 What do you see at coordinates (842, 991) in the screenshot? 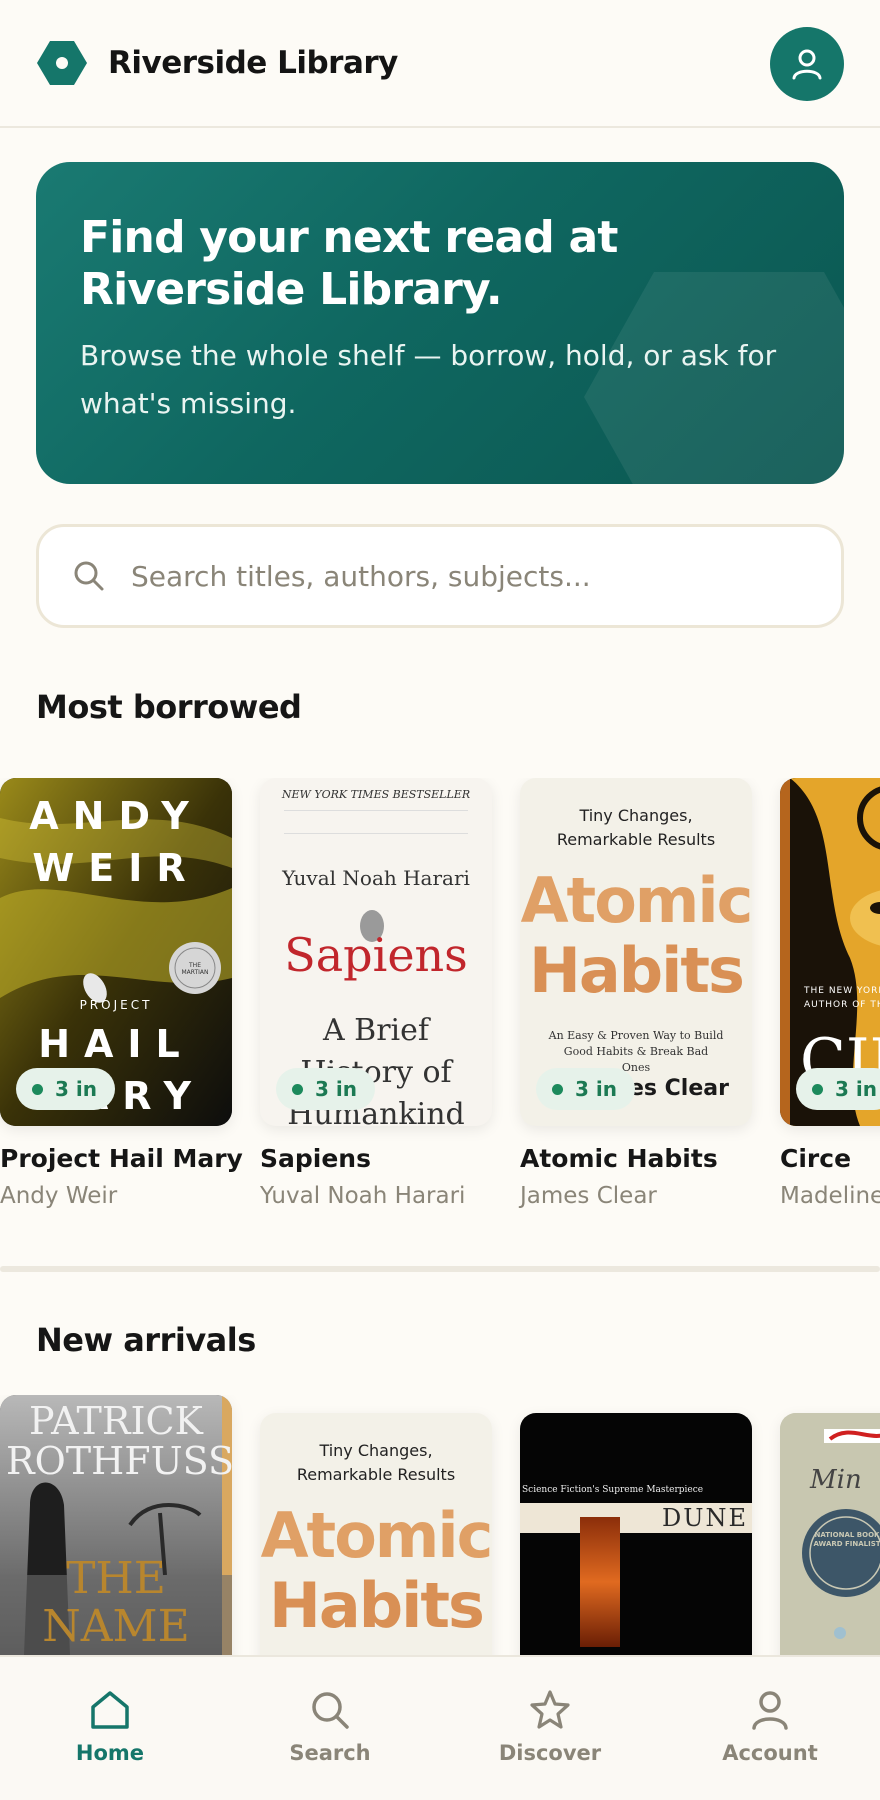
I see `cover-top-text: THE NEW YORK` at bounding box center [842, 991].